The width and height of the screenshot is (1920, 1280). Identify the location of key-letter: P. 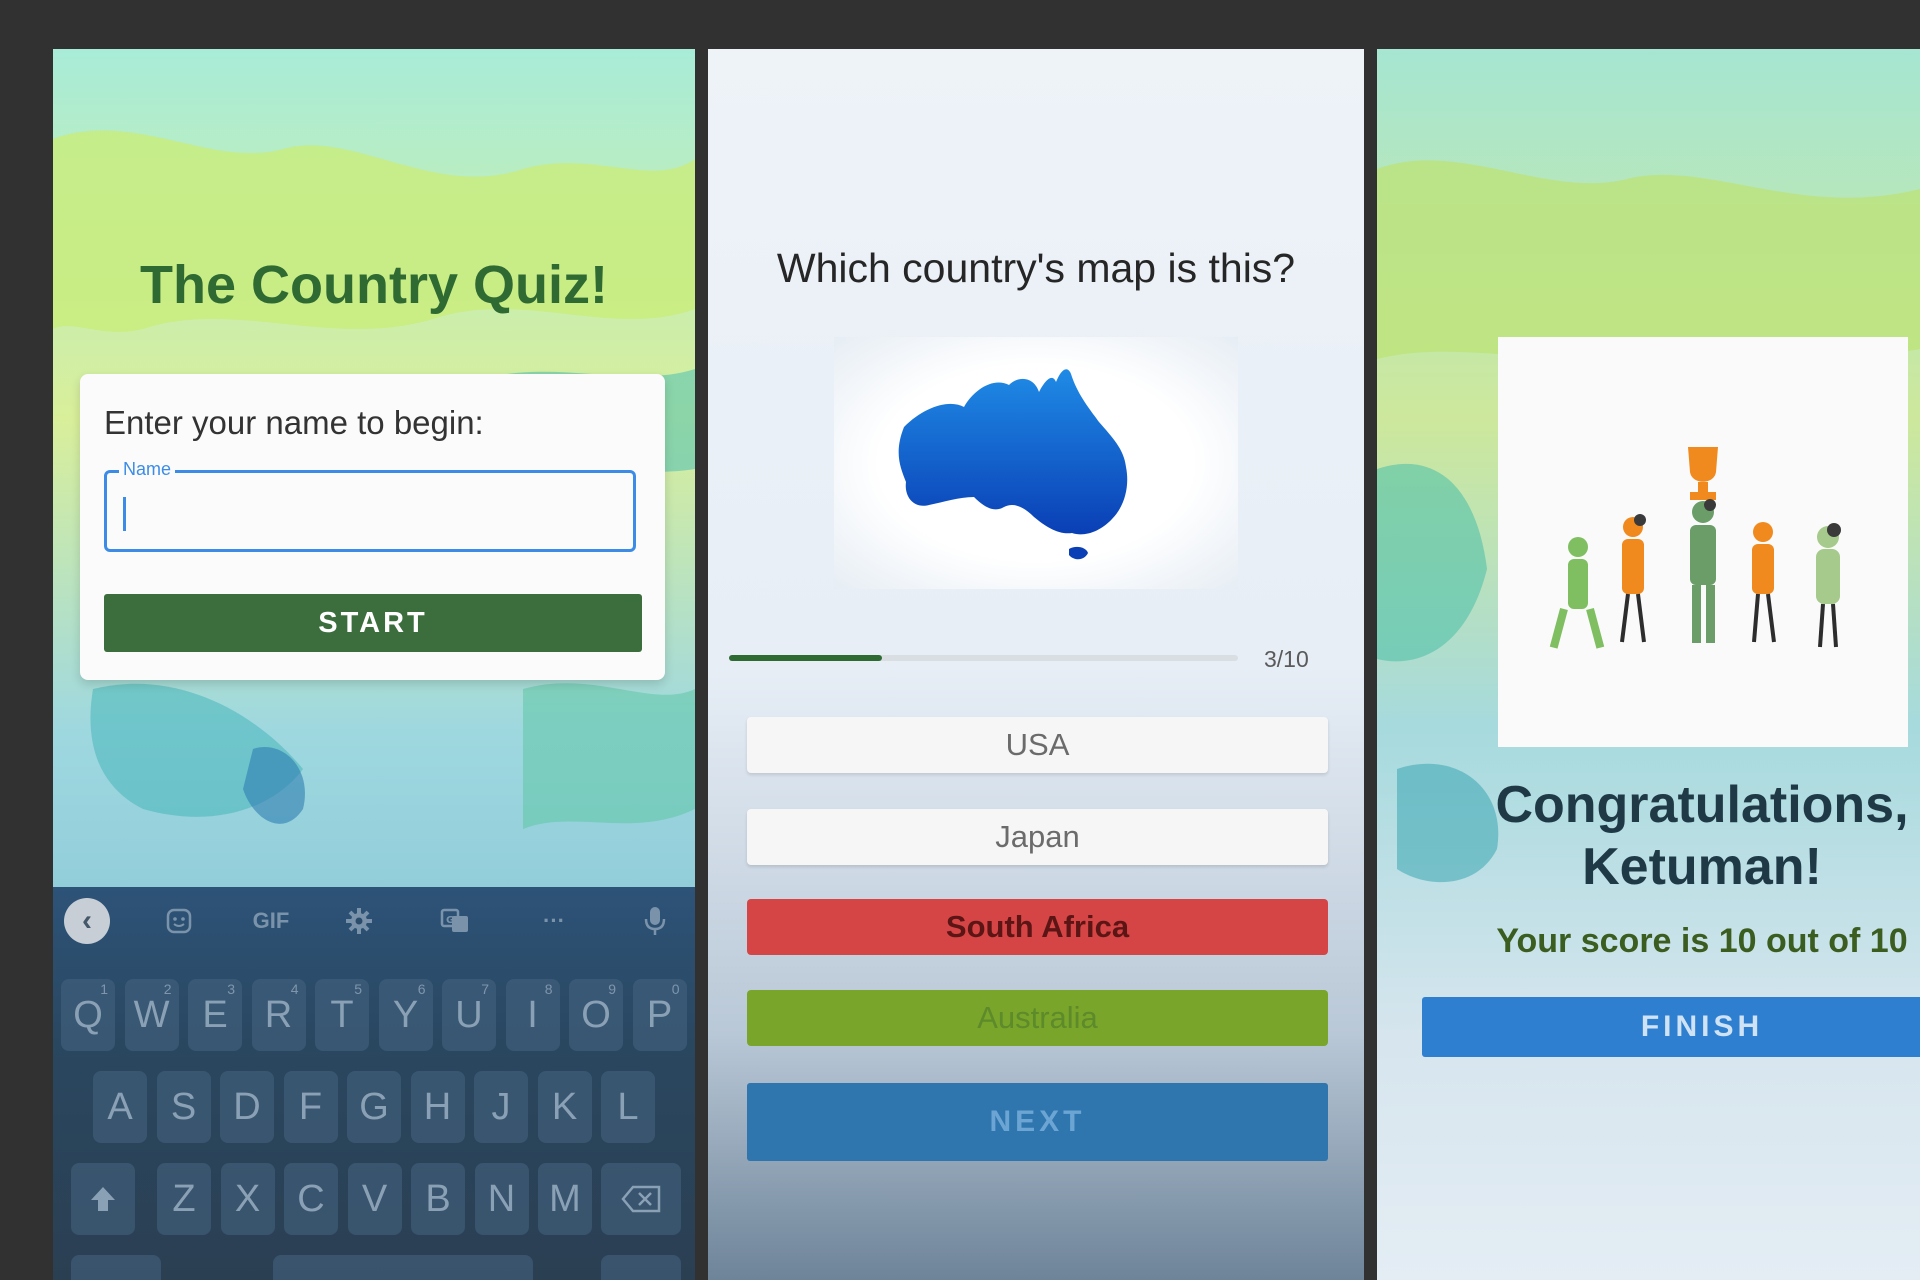
(659, 1014).